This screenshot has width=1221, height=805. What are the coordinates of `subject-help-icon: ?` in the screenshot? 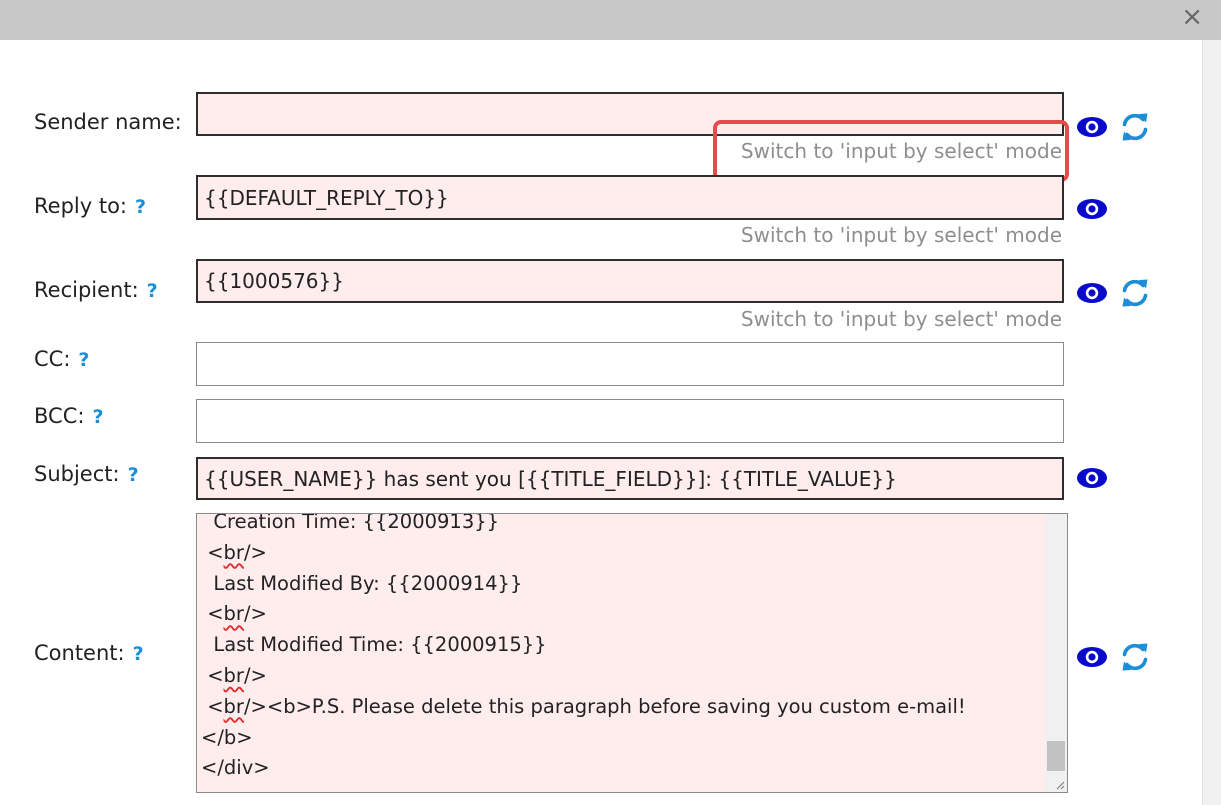 It's located at (133, 475).